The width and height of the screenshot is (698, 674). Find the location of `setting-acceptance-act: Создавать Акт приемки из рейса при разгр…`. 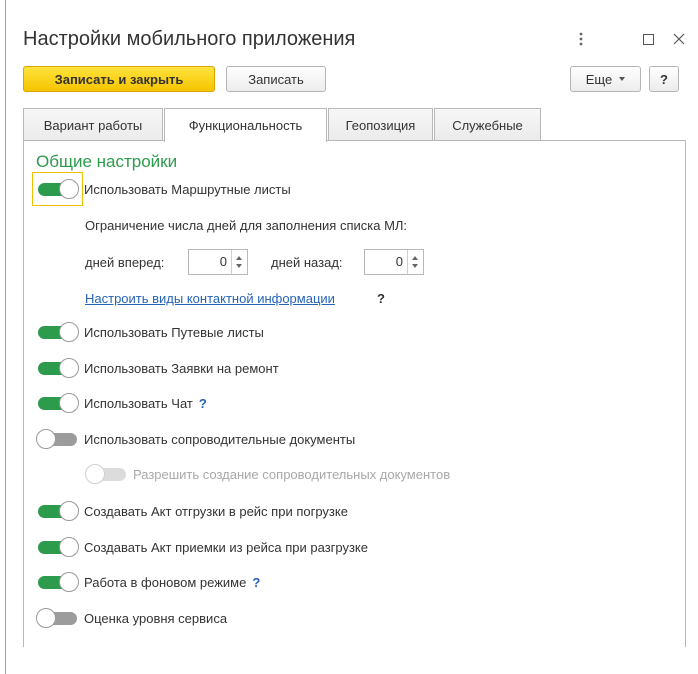

setting-acceptance-act: Создавать Акт приемки из рейса при разгр… is located at coordinates (202, 547).